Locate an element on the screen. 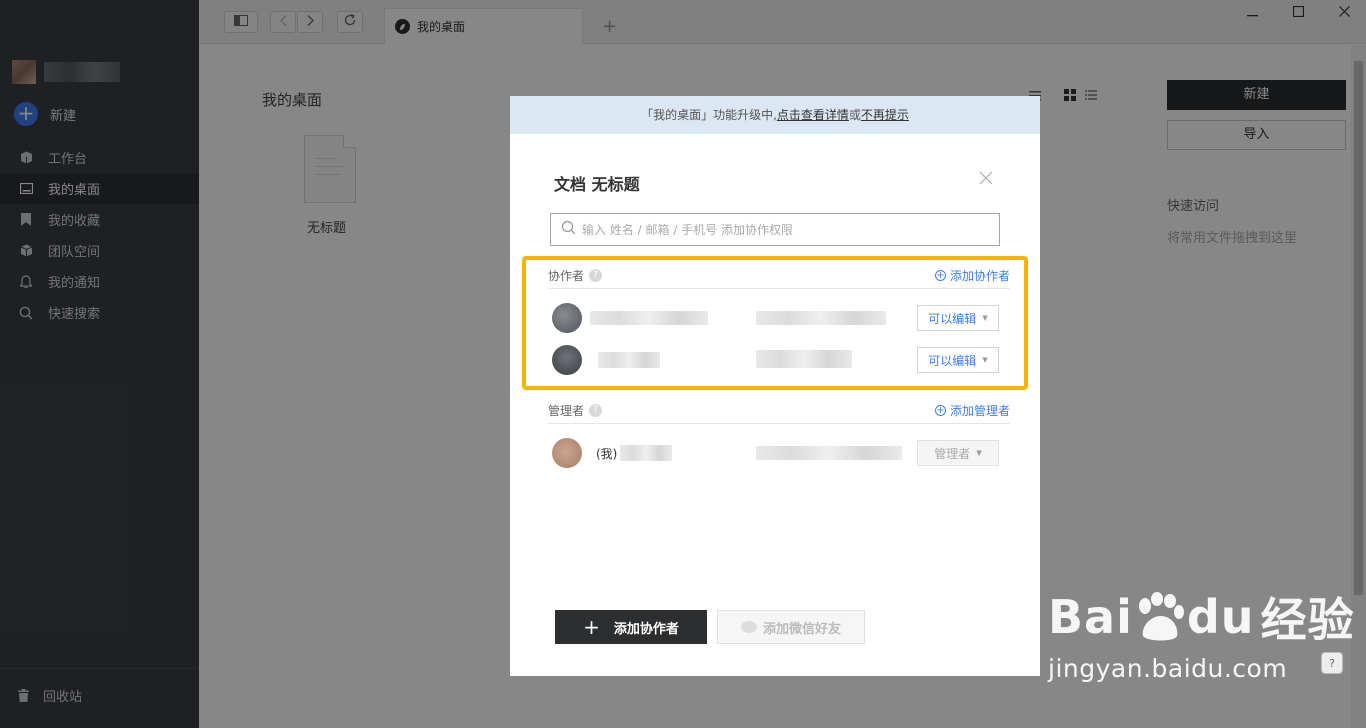  dialog-close-button is located at coordinates (986, 180).